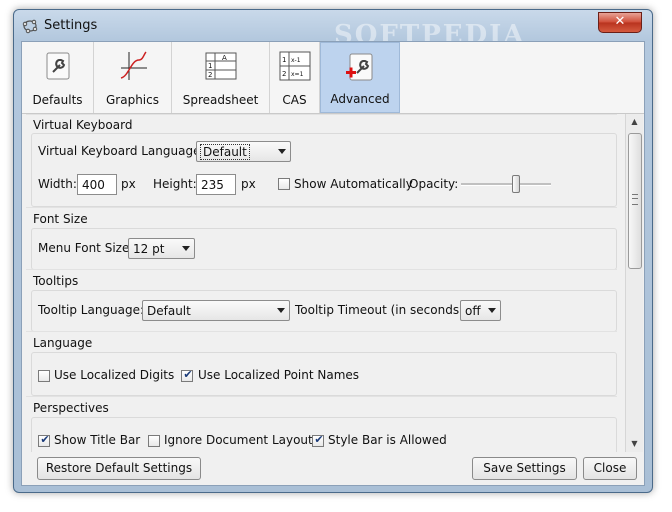 This screenshot has width=672, height=512. Describe the element at coordinates (381, 310) in the screenshot. I see `tooltip-timeout-label: Tooltip Timeout (in seconds):` at that location.